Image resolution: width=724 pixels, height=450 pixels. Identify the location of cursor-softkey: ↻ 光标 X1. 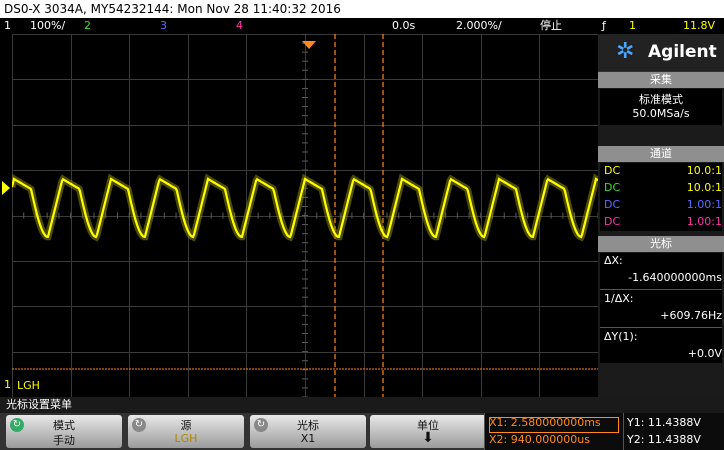
(308, 431).